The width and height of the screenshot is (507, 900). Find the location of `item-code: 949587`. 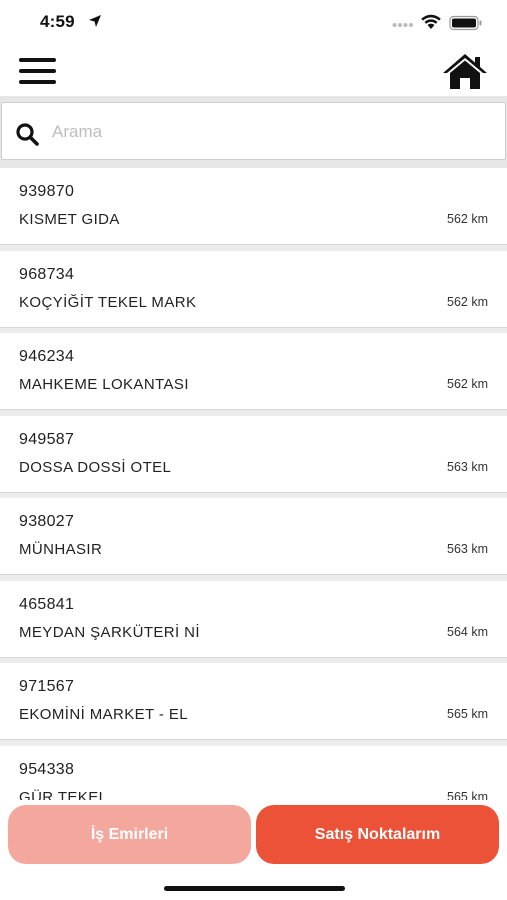

item-code: 949587 is located at coordinates (47, 439).